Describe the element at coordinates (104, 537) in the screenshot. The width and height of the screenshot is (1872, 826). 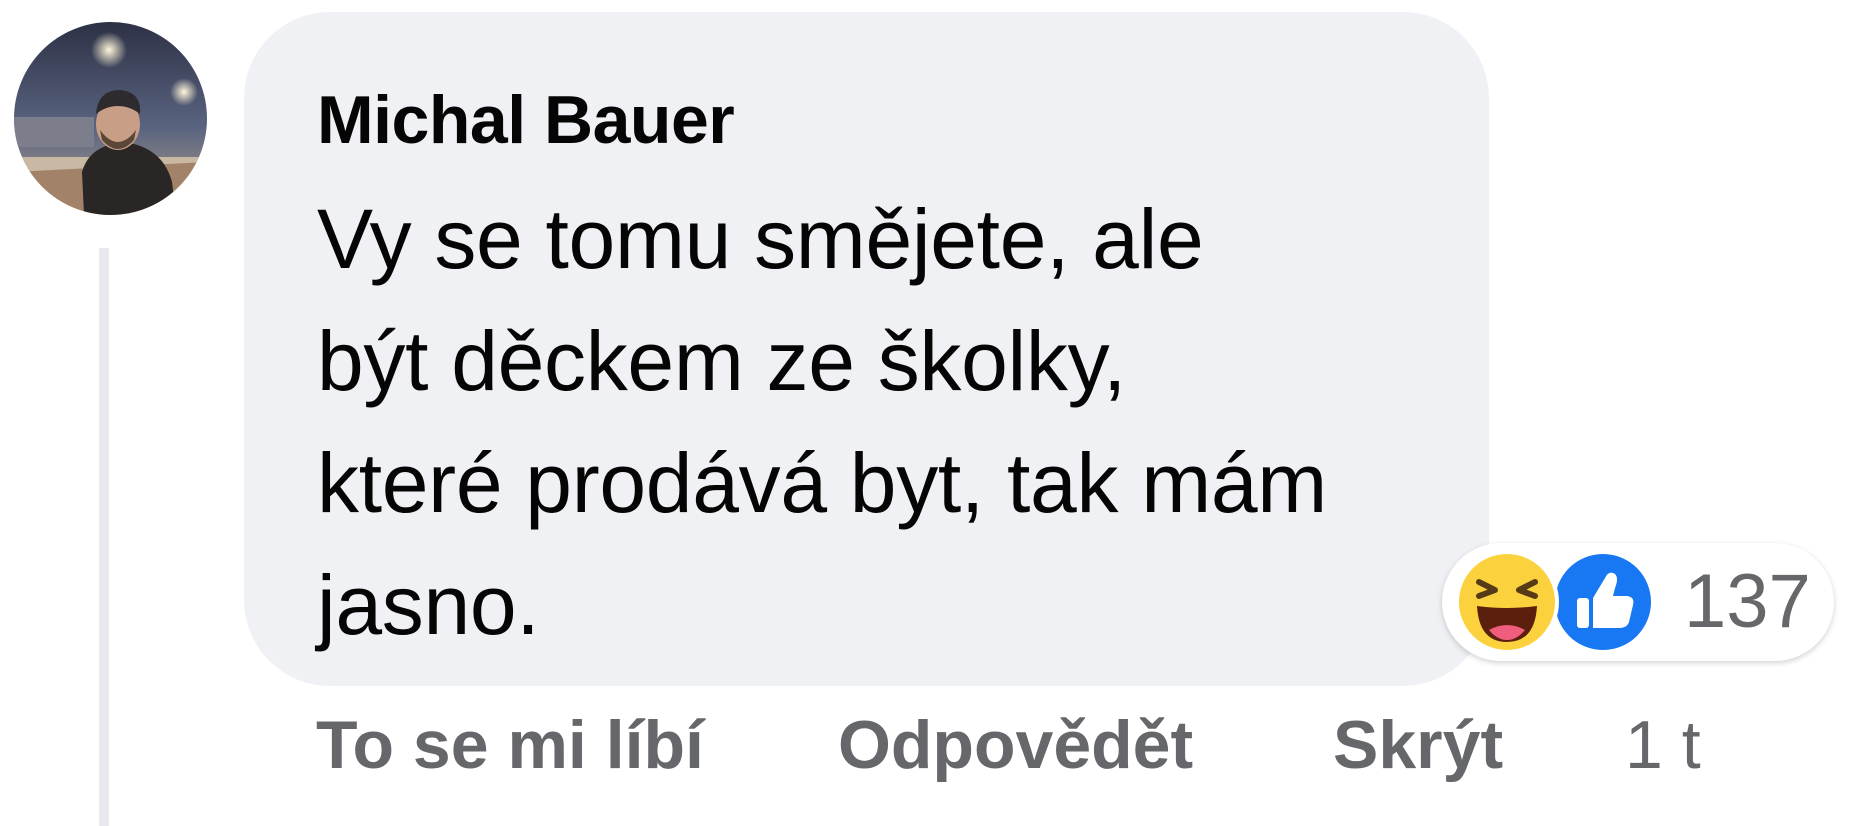
I see `reply-thread-line` at that location.